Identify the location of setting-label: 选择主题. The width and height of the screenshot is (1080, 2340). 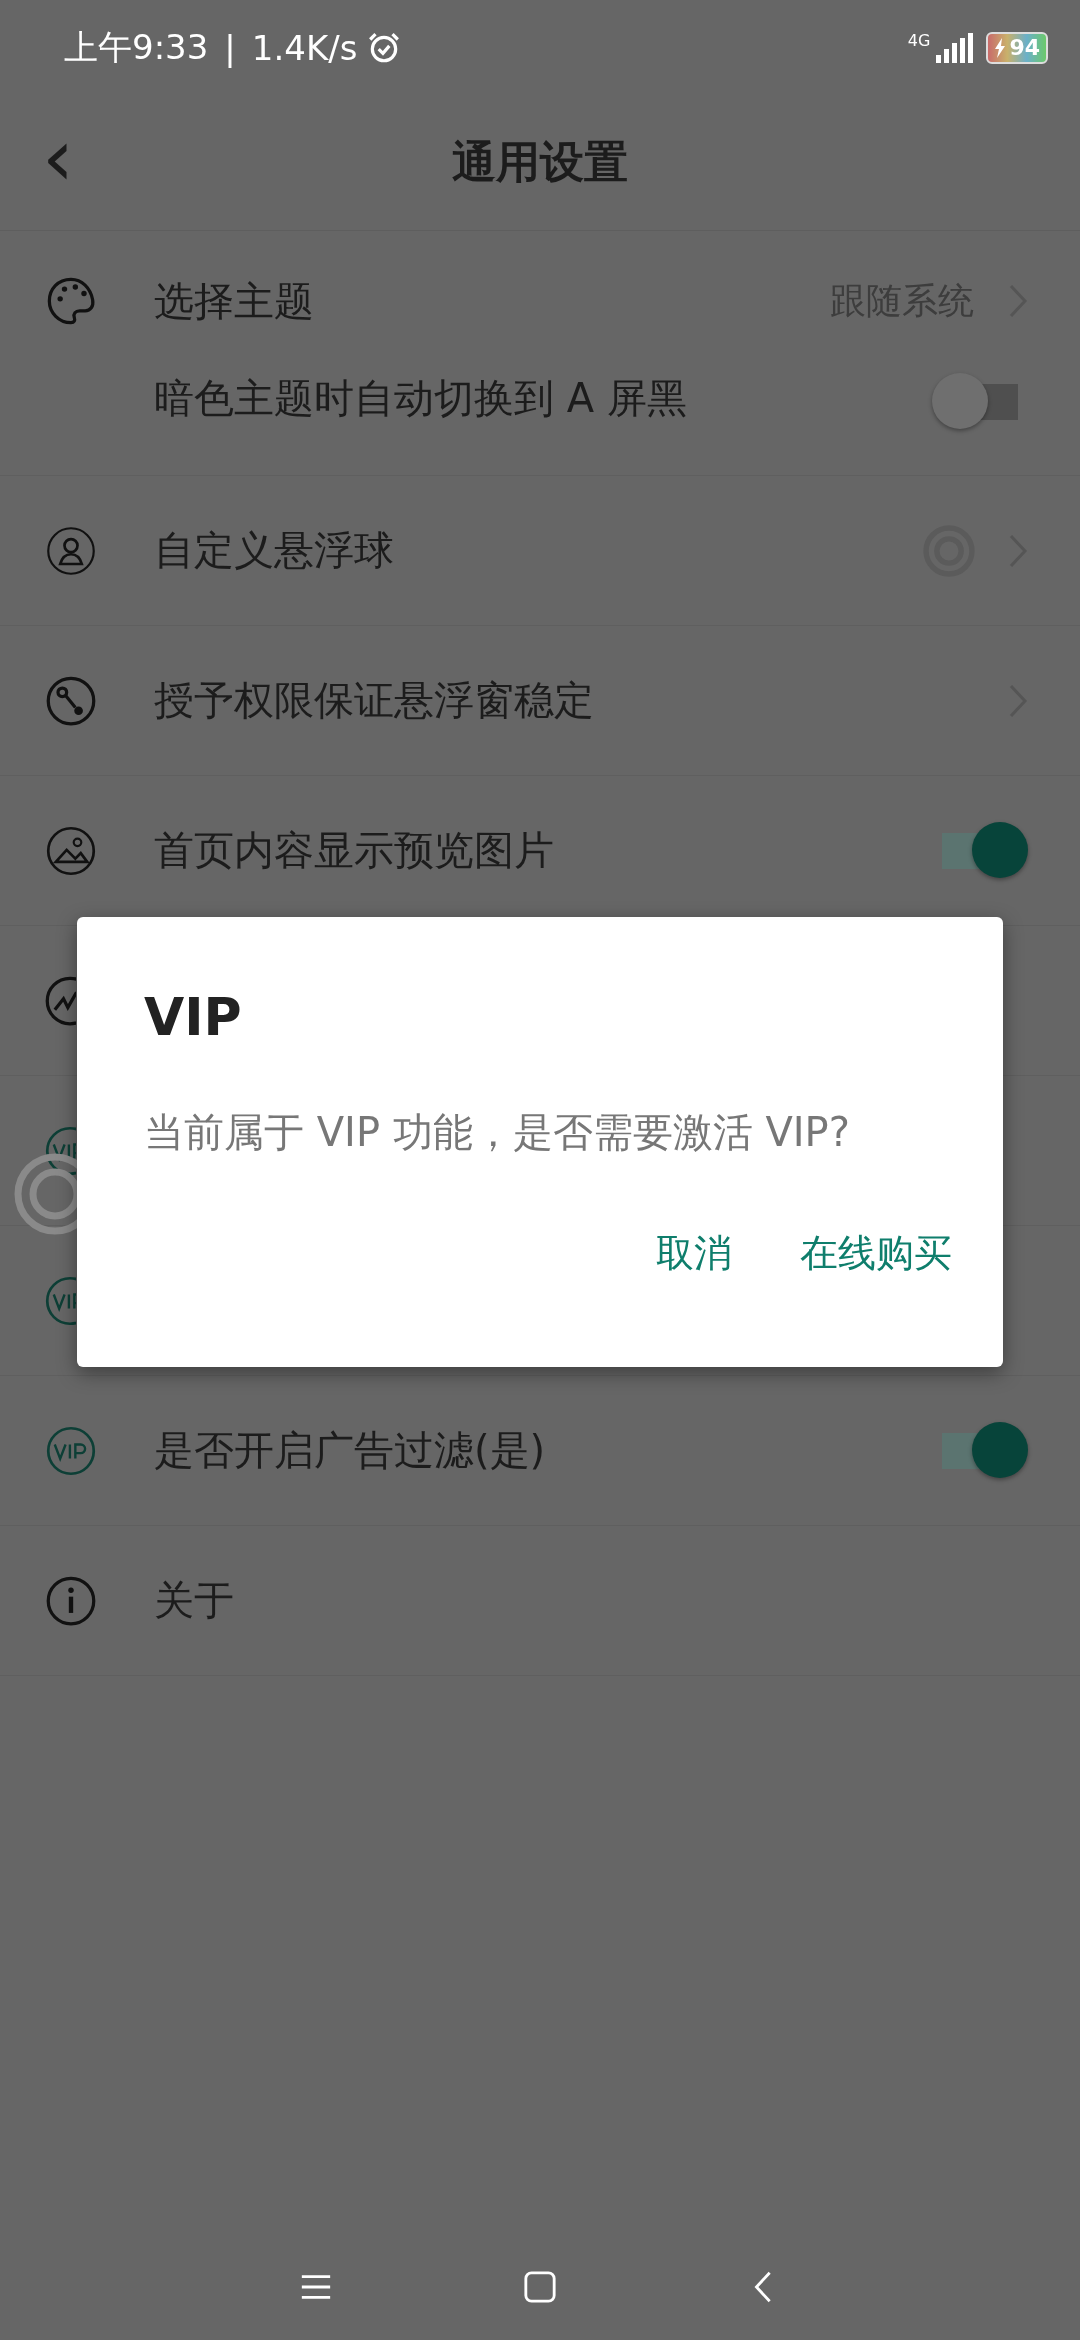
(234, 301).